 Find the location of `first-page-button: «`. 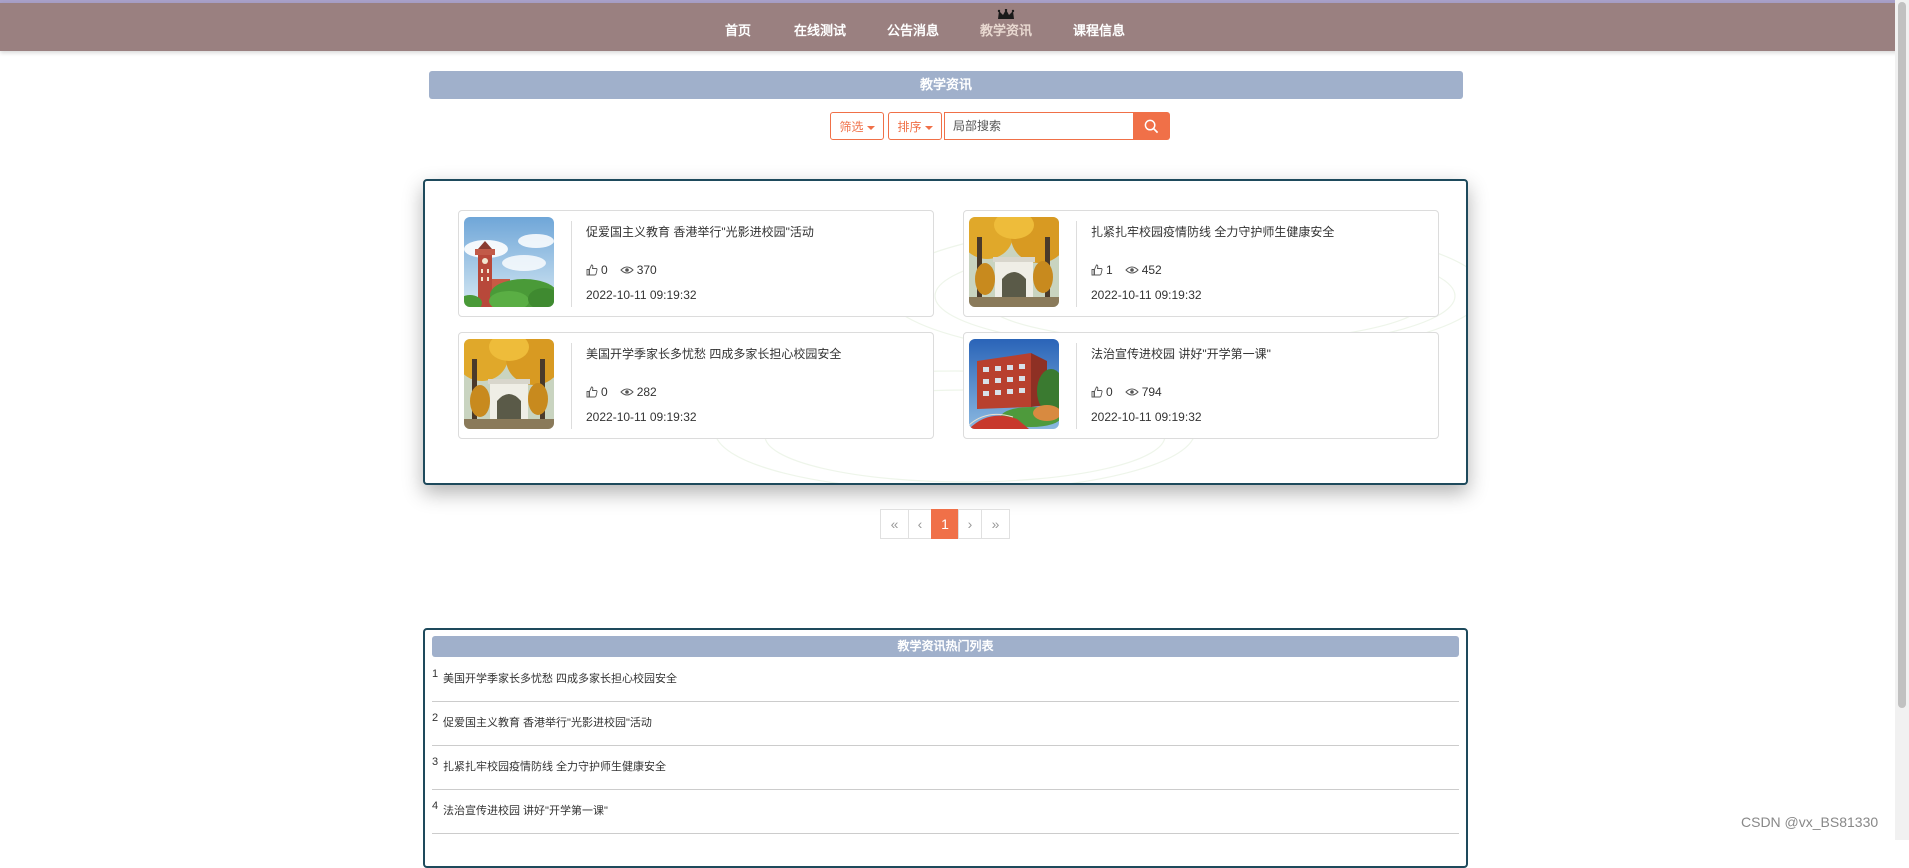

first-page-button: « is located at coordinates (894, 524).